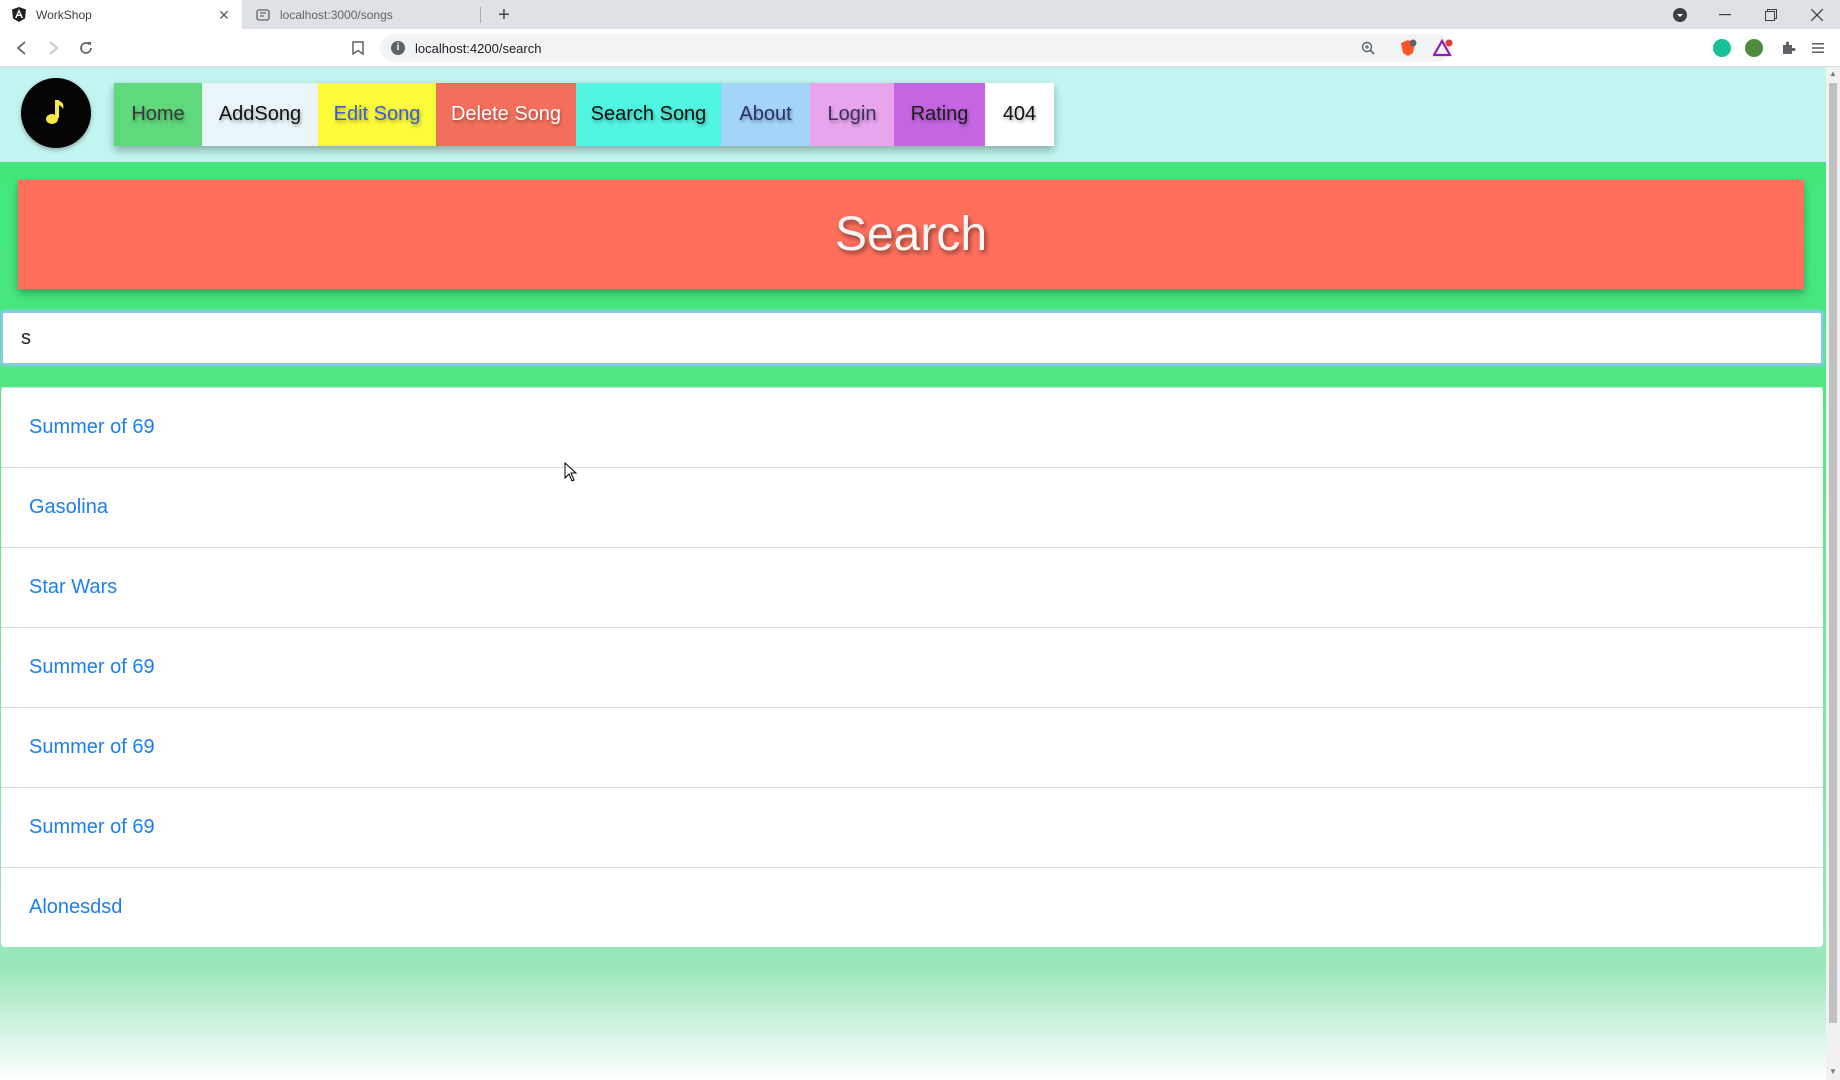 Image resolution: width=1840 pixels, height=1080 pixels. I want to click on menu-icon, so click(1818, 48).